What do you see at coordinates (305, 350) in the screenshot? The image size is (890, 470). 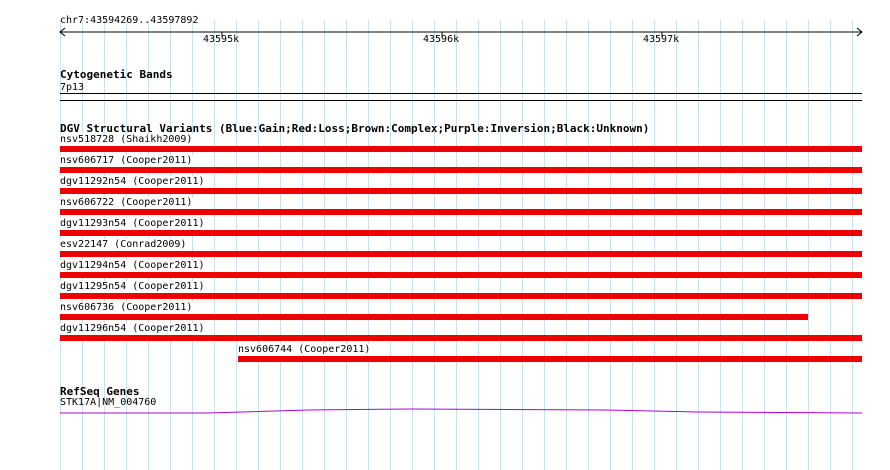 I see `variant-label: nsv606744 (Cooper2011)` at bounding box center [305, 350].